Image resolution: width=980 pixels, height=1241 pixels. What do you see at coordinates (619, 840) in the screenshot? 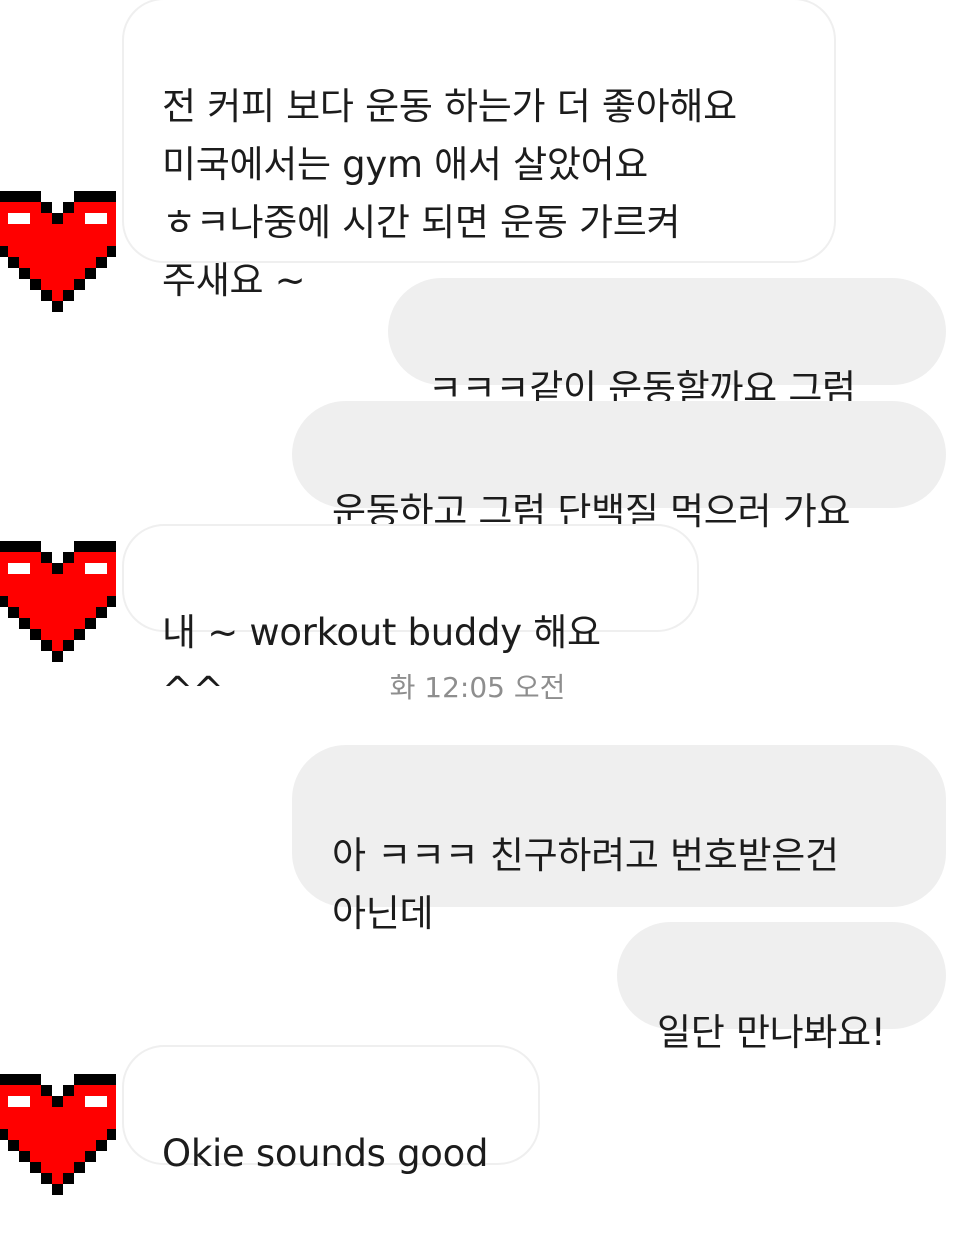
I see `message-bubble-outgoing: 아 ㅋㅋㅋ 친구하려고 번호받은건 아닌데` at bounding box center [619, 840].